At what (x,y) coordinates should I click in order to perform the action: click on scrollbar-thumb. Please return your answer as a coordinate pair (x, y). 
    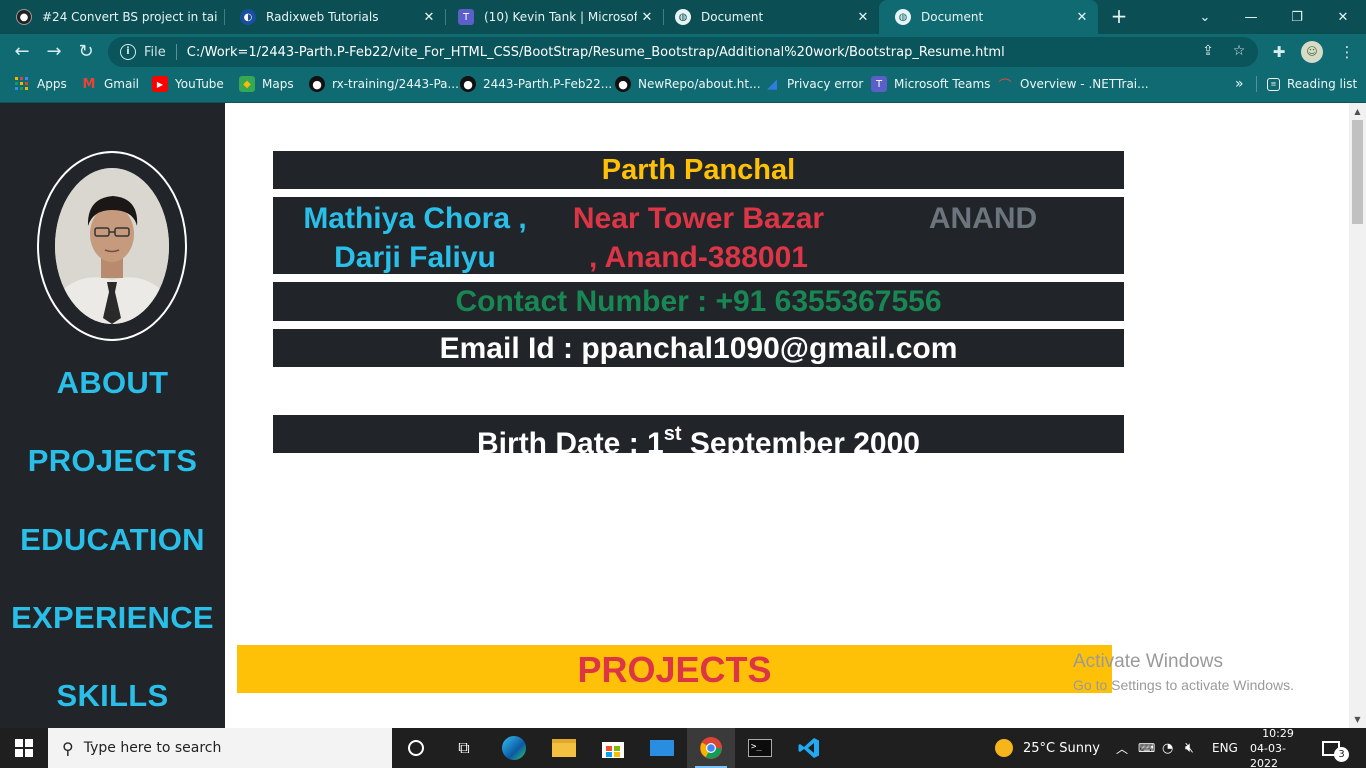
    Looking at the image, I should click on (1357, 172).